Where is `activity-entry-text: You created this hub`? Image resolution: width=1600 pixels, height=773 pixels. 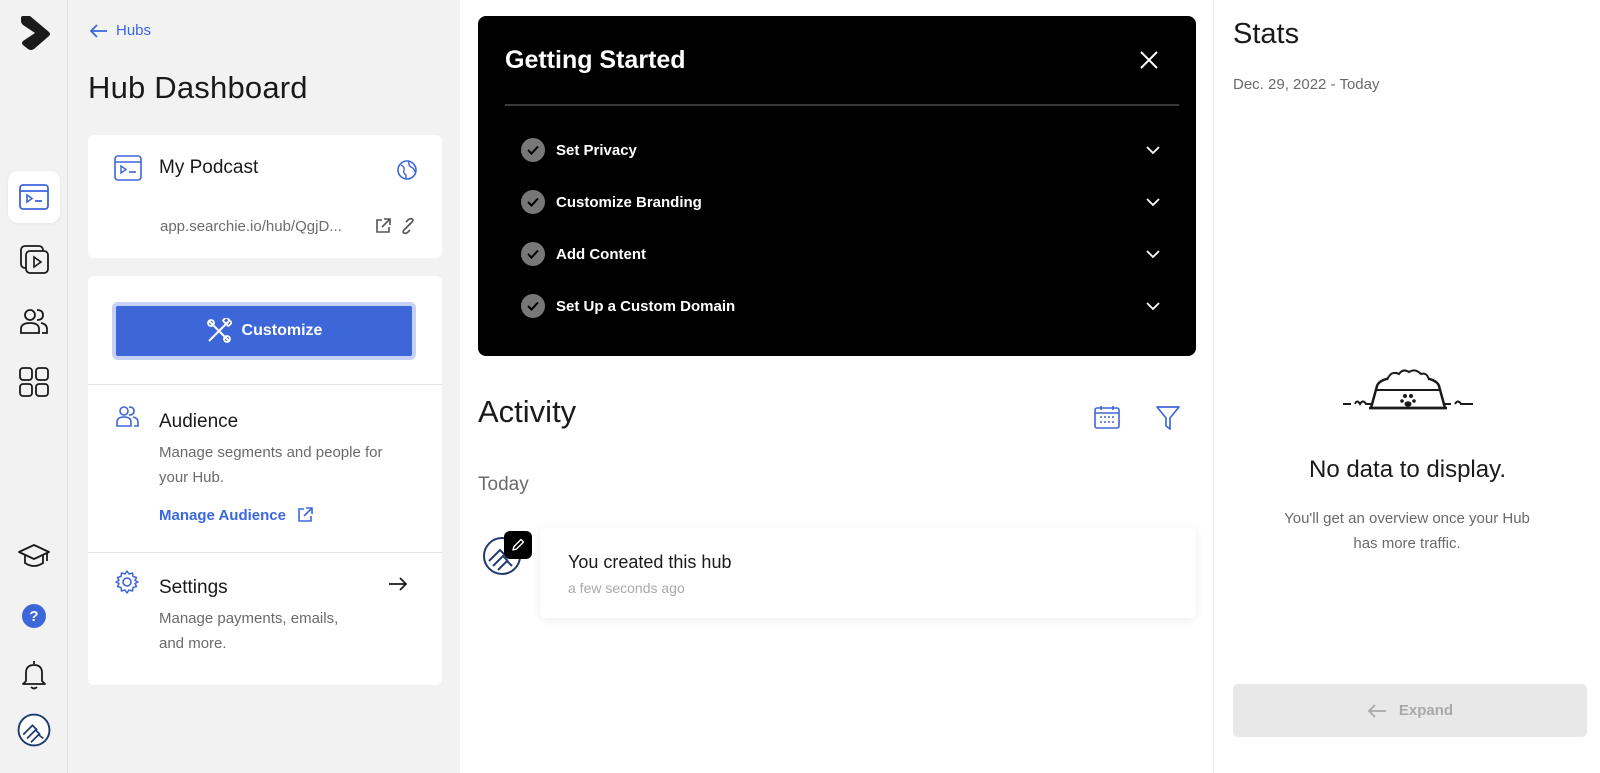
activity-entry-text: You created this hub is located at coordinates (650, 562).